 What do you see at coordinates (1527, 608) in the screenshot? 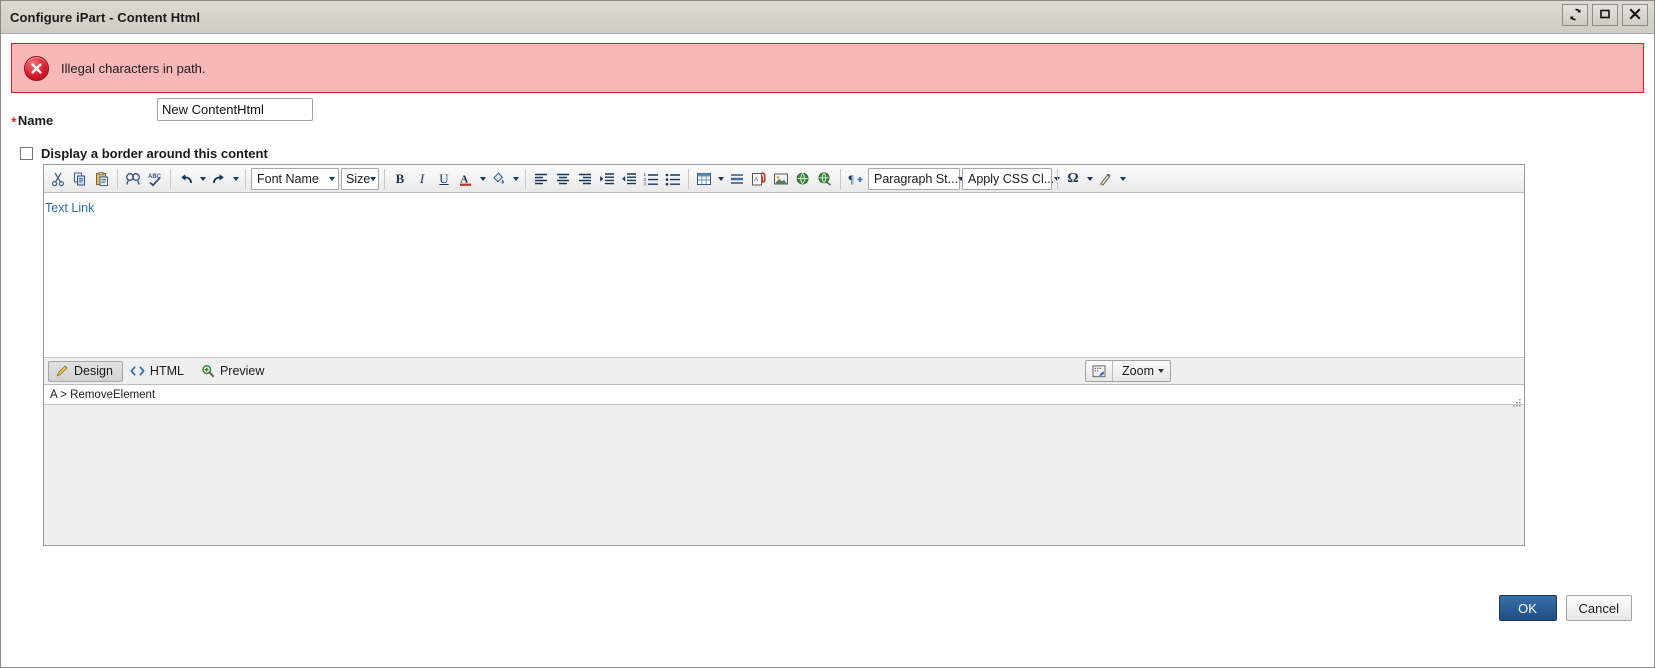
I see `ok-button: OK` at bounding box center [1527, 608].